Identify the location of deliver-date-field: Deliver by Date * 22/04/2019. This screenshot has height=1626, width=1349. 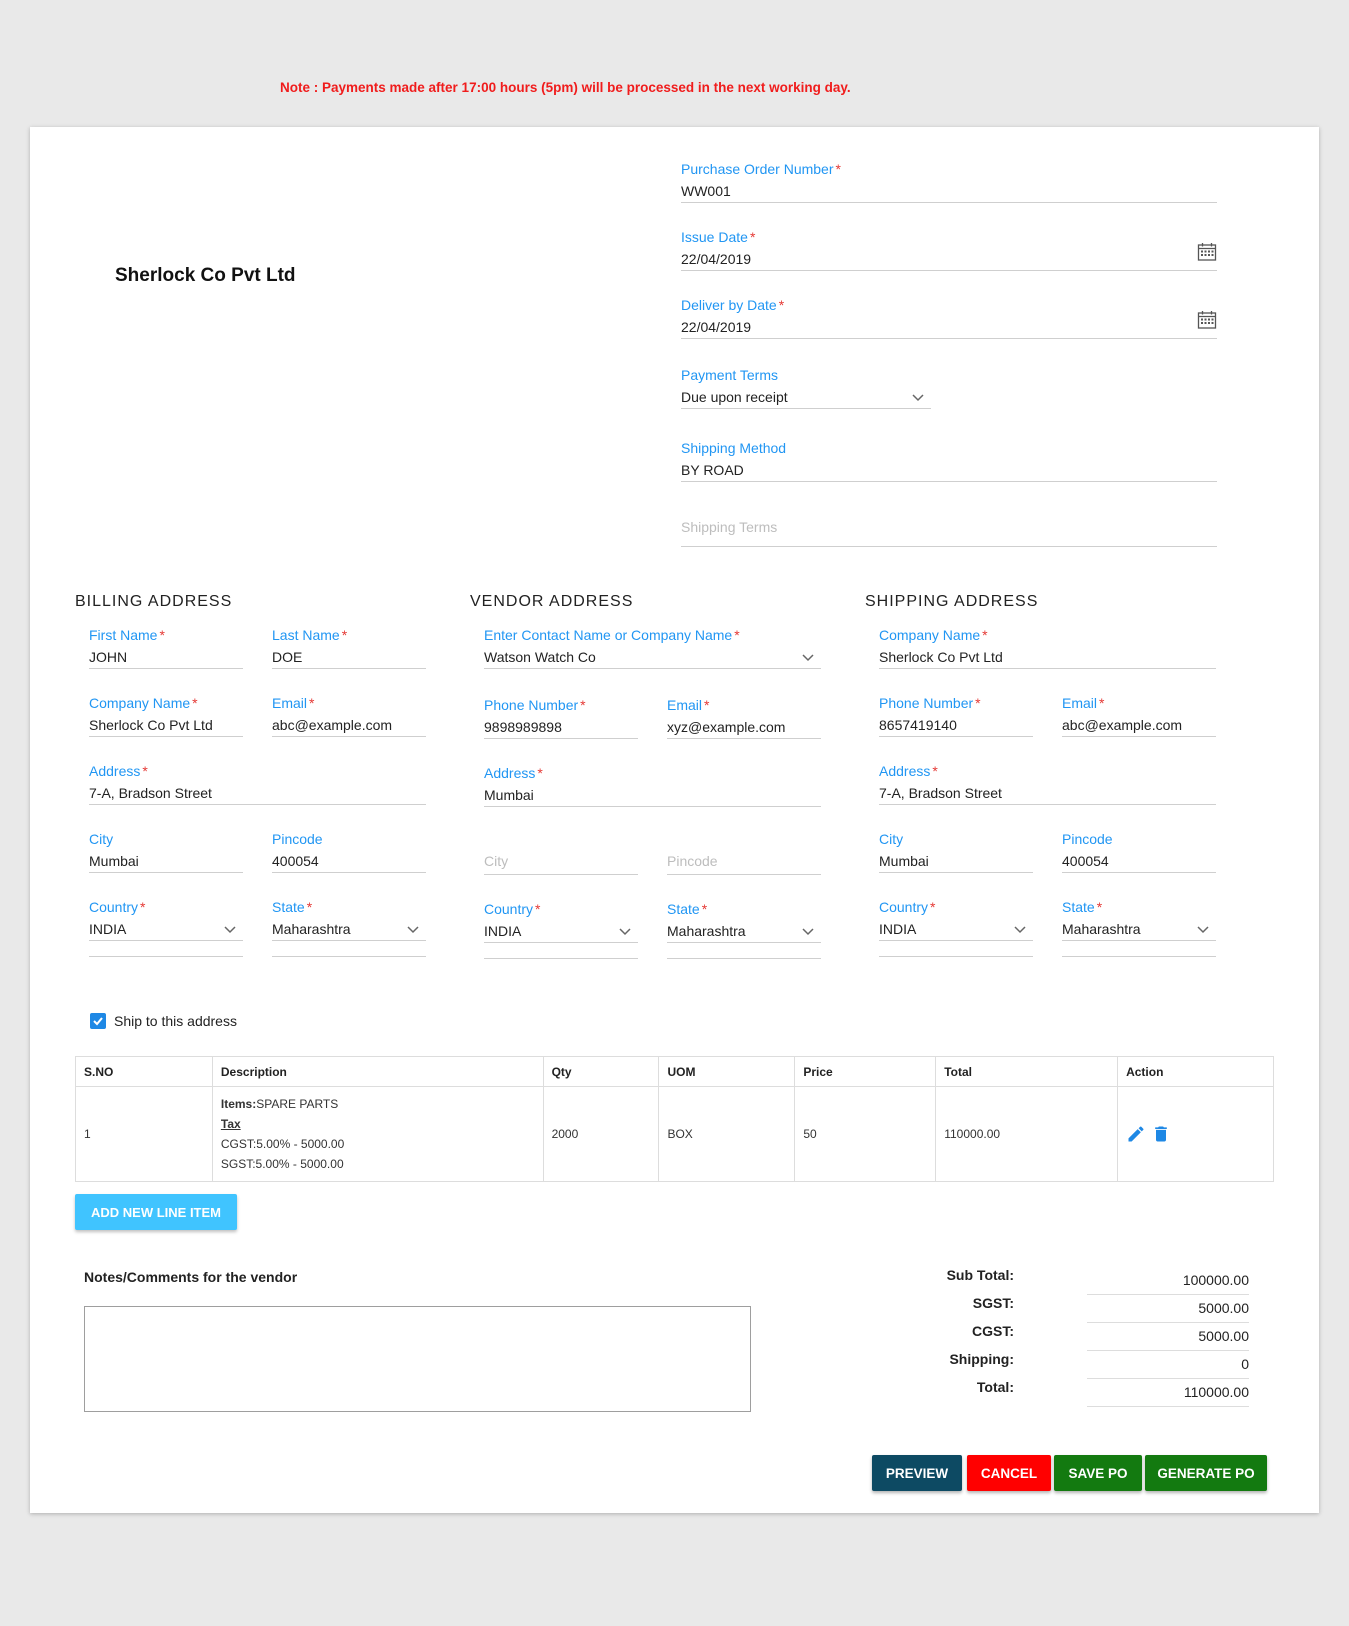
(949, 322).